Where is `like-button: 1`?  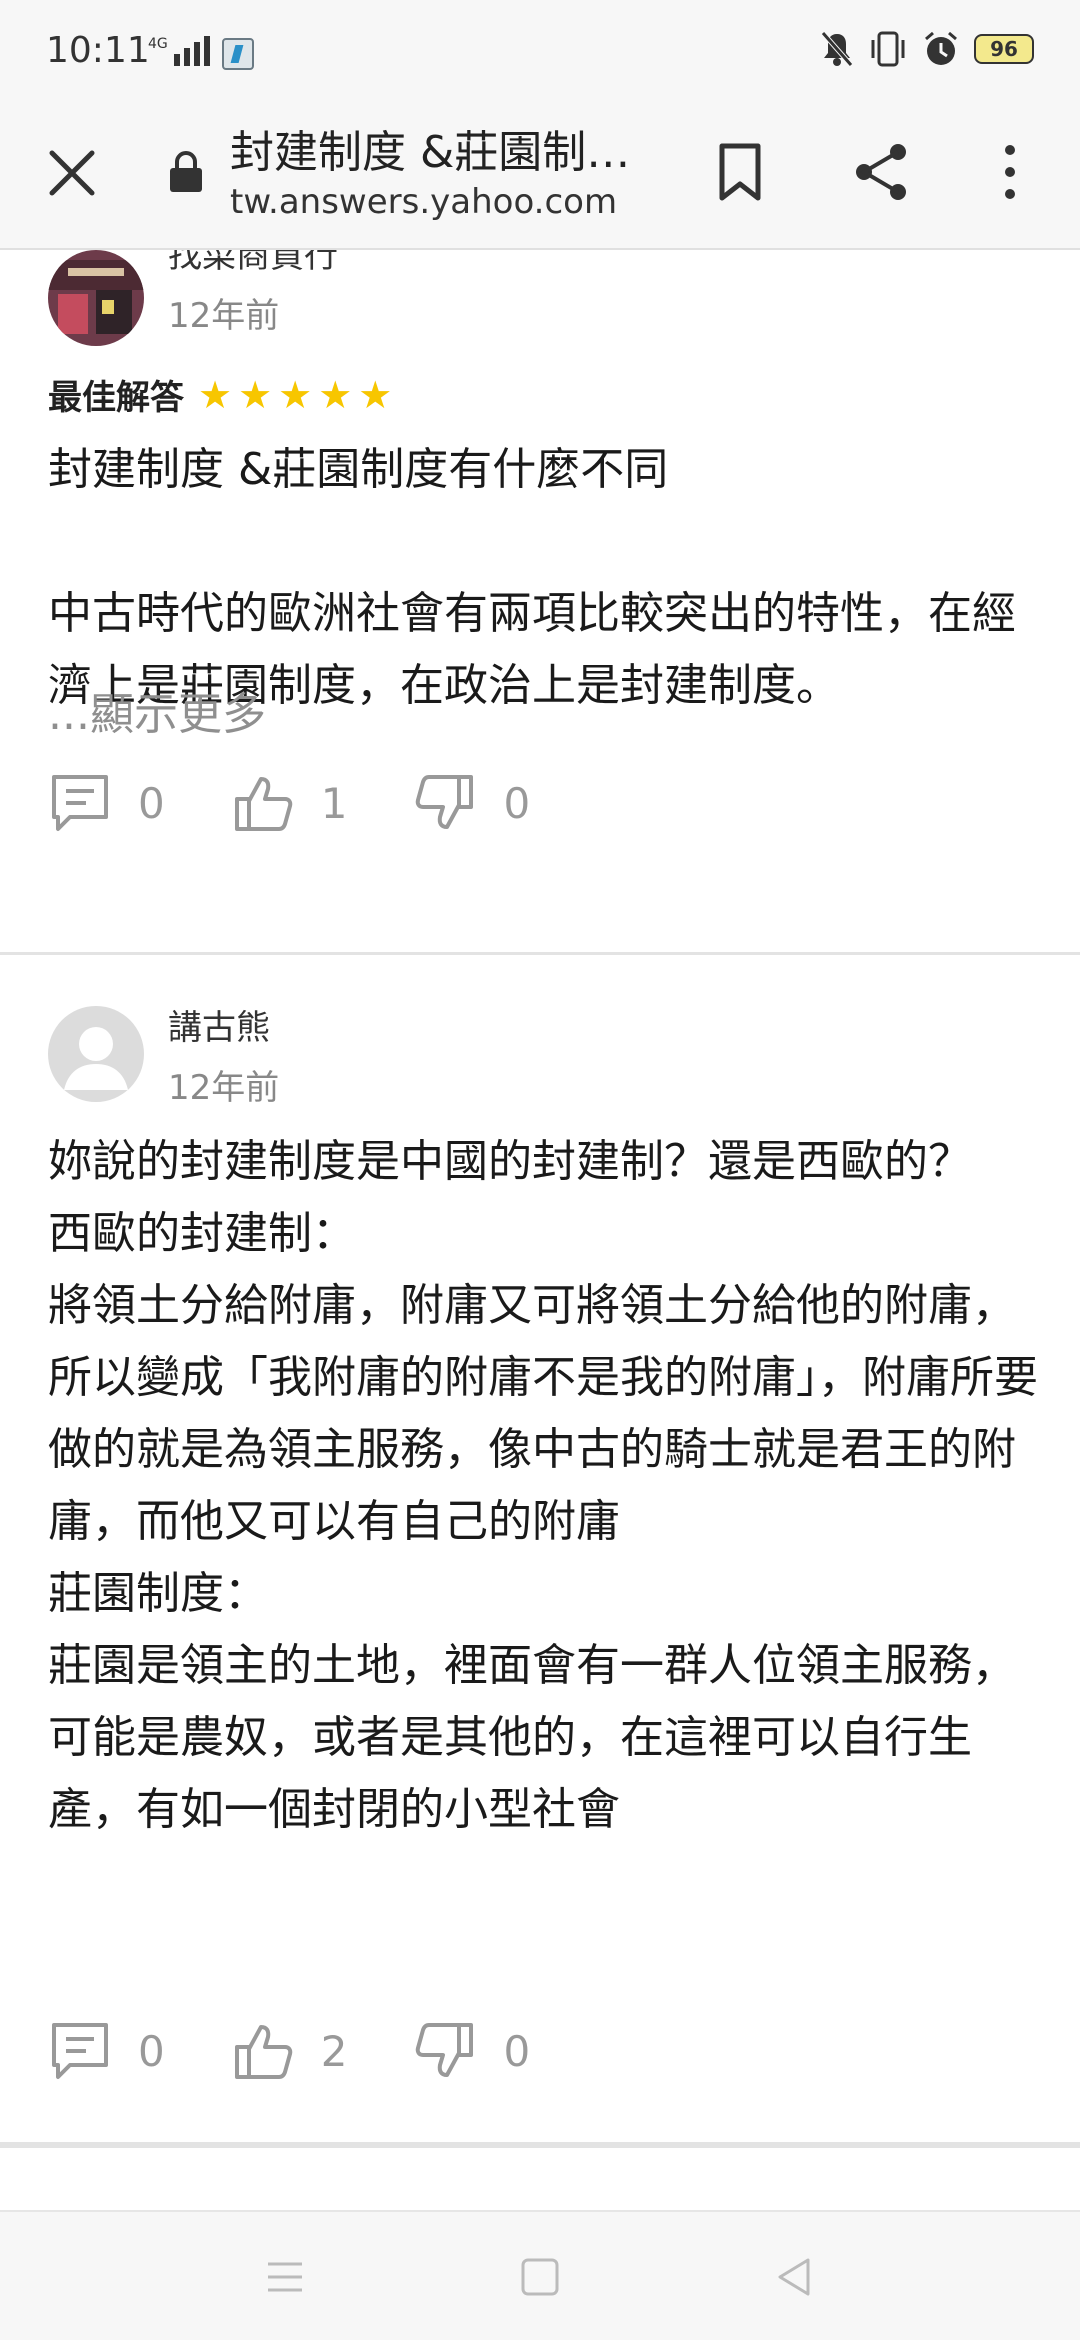
like-button: 1 is located at coordinates (289, 803).